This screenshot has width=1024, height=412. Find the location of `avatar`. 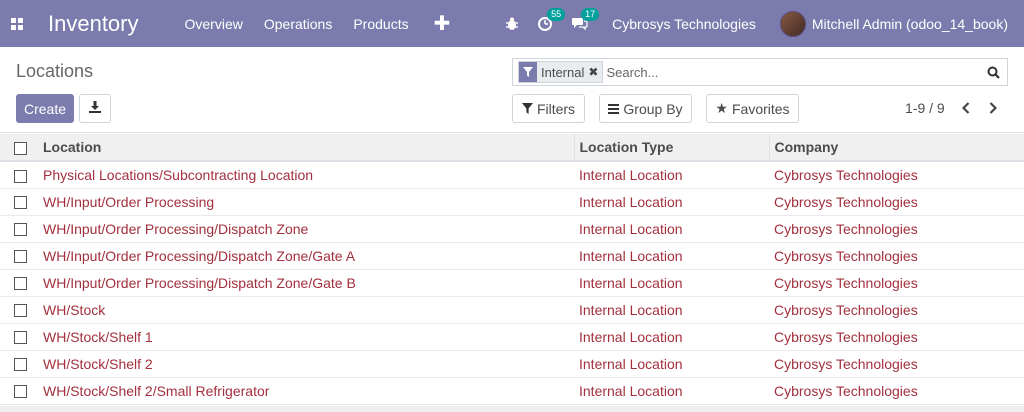

avatar is located at coordinates (792, 23).